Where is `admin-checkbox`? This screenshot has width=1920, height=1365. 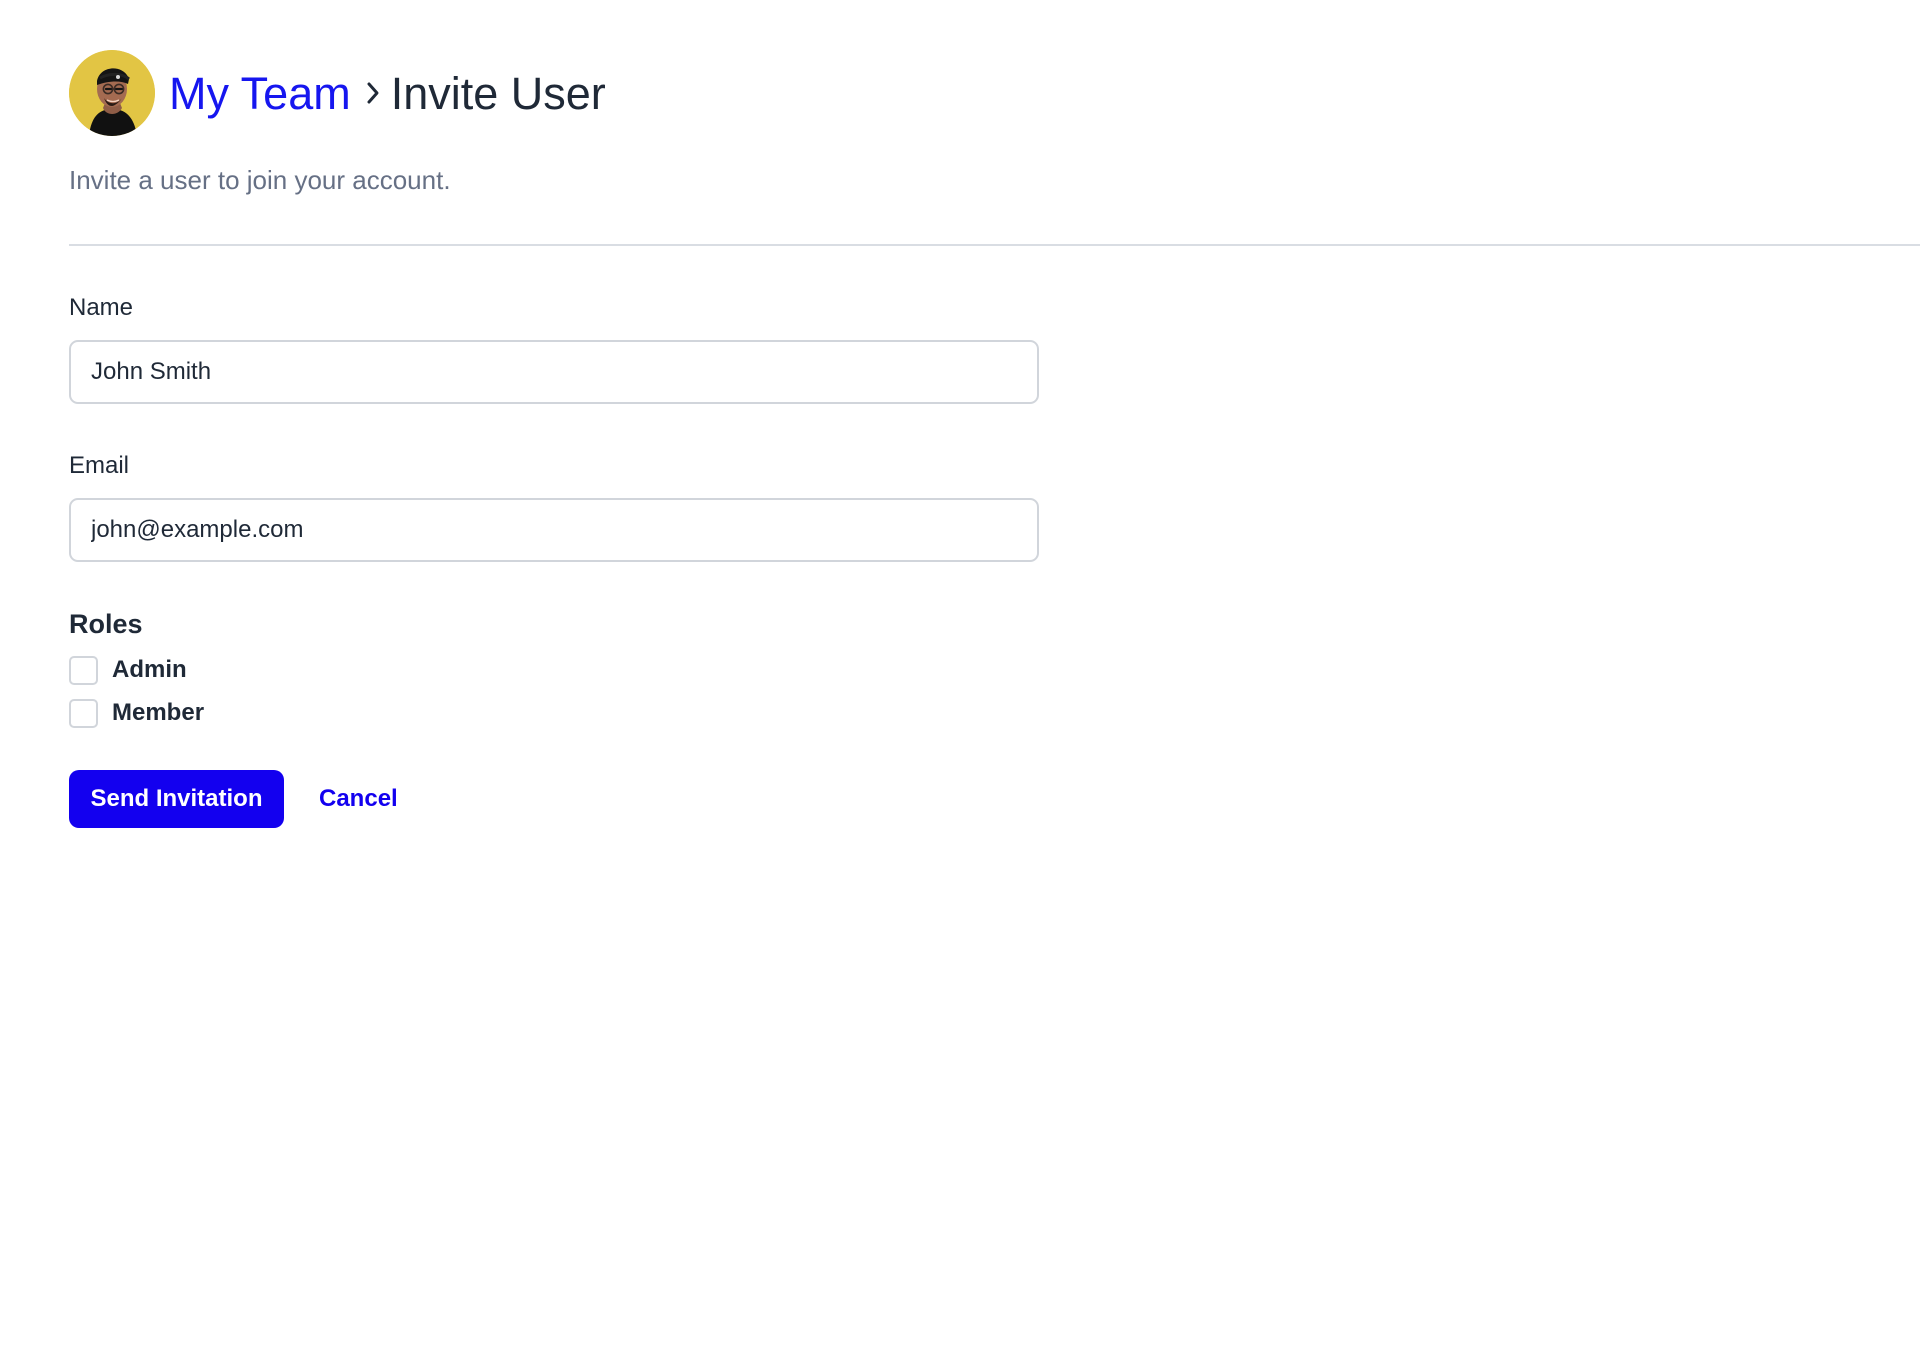 admin-checkbox is located at coordinates (83, 670).